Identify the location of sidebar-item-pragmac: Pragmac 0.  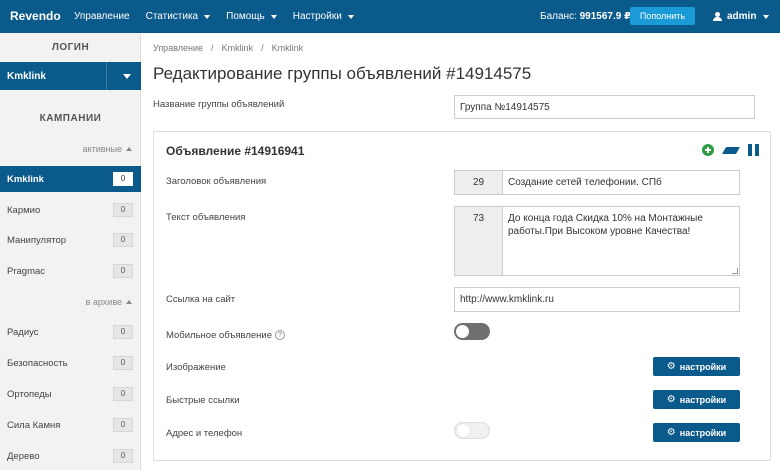
(70, 271).